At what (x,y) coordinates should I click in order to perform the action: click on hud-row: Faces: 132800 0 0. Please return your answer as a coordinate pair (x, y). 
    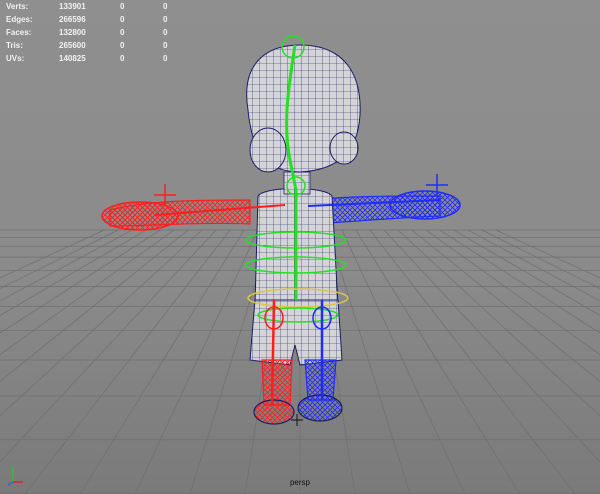
    Looking at the image, I should click on (91, 32).